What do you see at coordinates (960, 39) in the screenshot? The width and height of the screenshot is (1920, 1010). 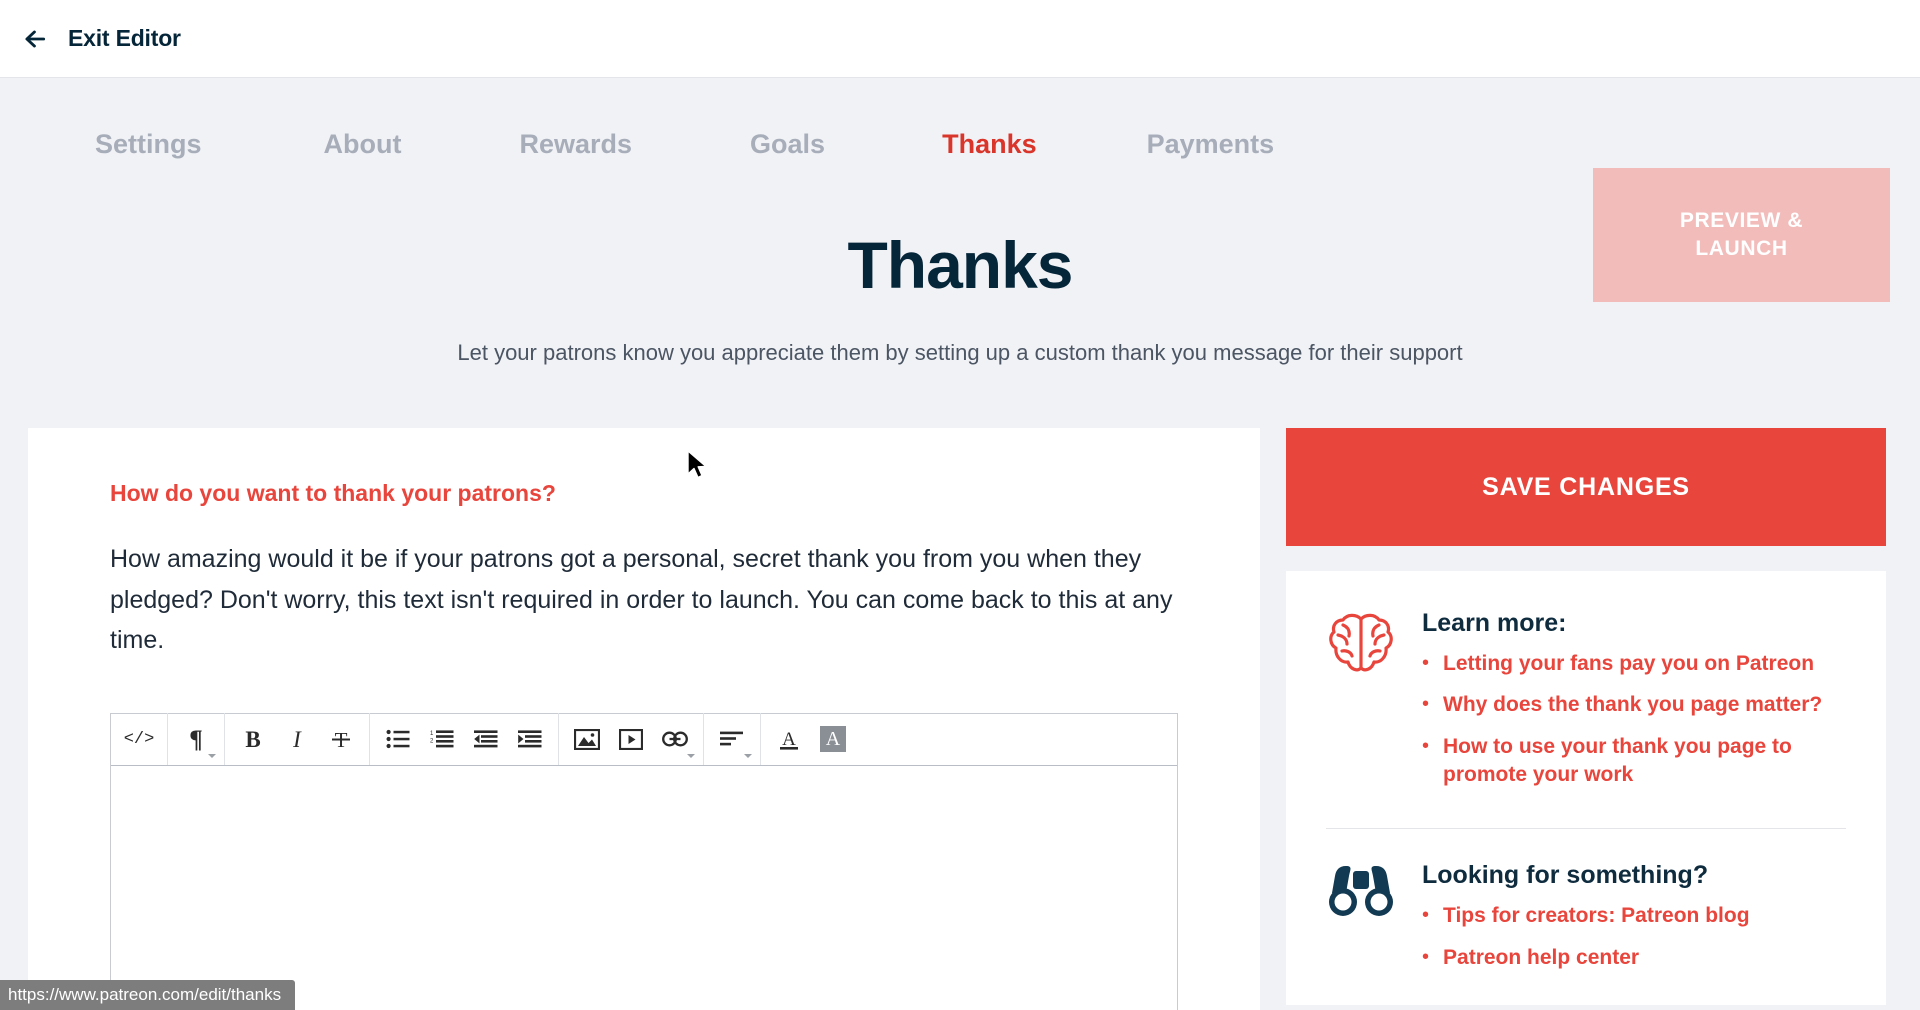 I see `top-bar: Exit Editor` at bounding box center [960, 39].